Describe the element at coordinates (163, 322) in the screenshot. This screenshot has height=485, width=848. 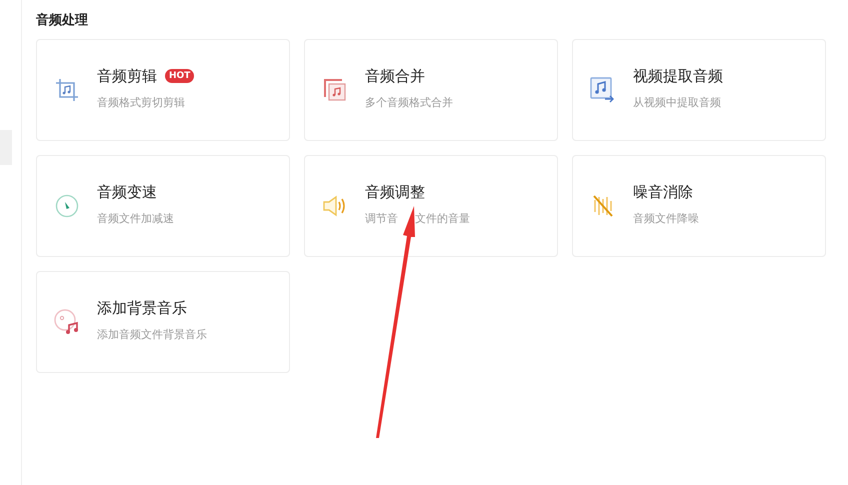
I see `tool-card: 添加背景音乐 添加音频文件背景音乐` at that location.